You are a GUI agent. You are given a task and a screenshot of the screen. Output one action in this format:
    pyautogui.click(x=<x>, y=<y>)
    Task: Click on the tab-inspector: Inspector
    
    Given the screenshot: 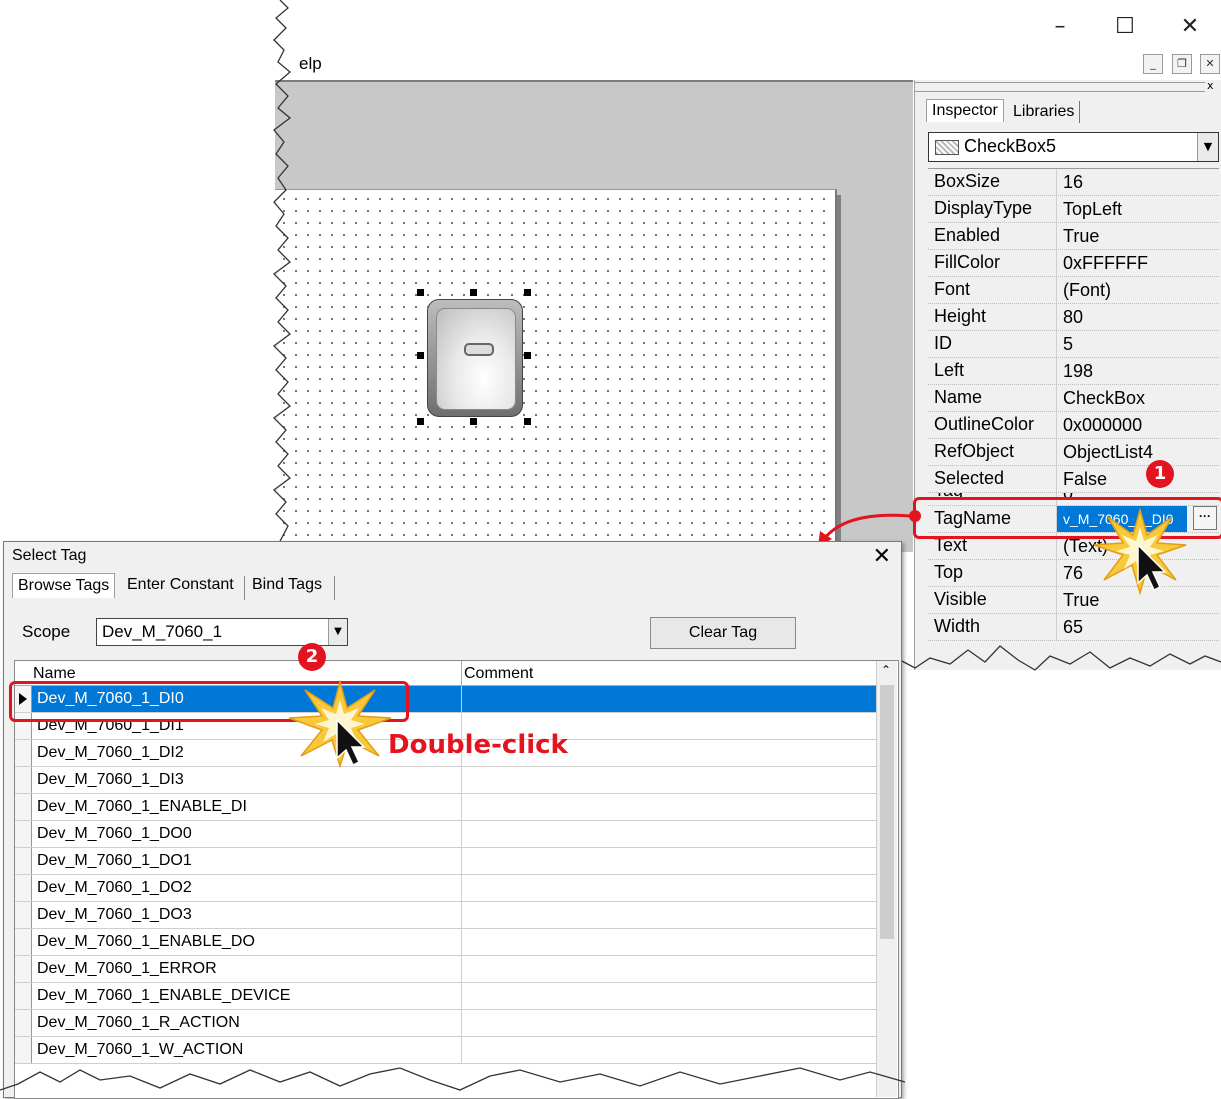 What is the action you would take?
    pyautogui.click(x=965, y=110)
    